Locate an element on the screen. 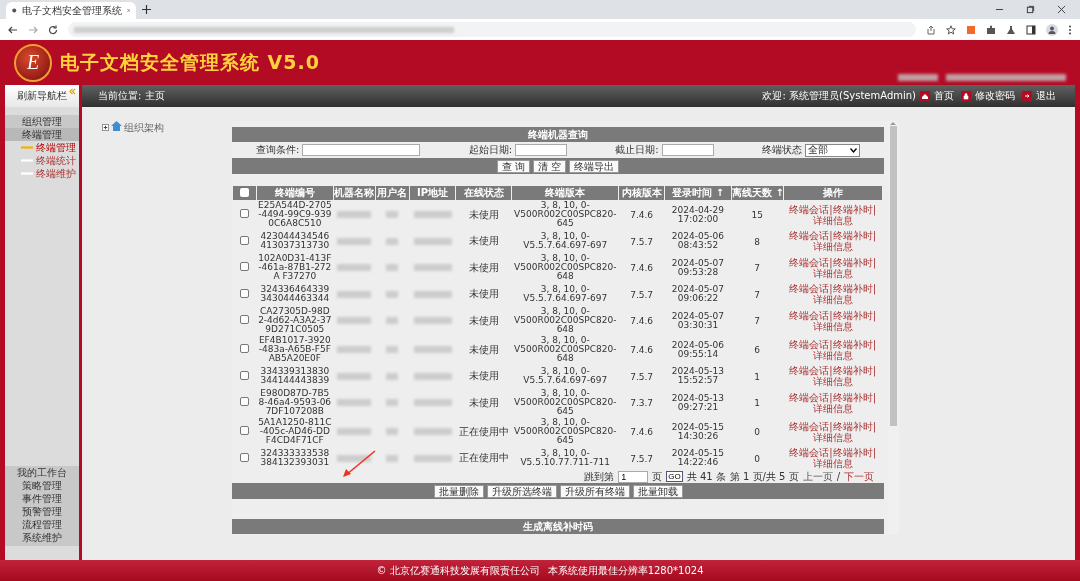  column-header: 登录时间 is located at coordinates (691, 192).